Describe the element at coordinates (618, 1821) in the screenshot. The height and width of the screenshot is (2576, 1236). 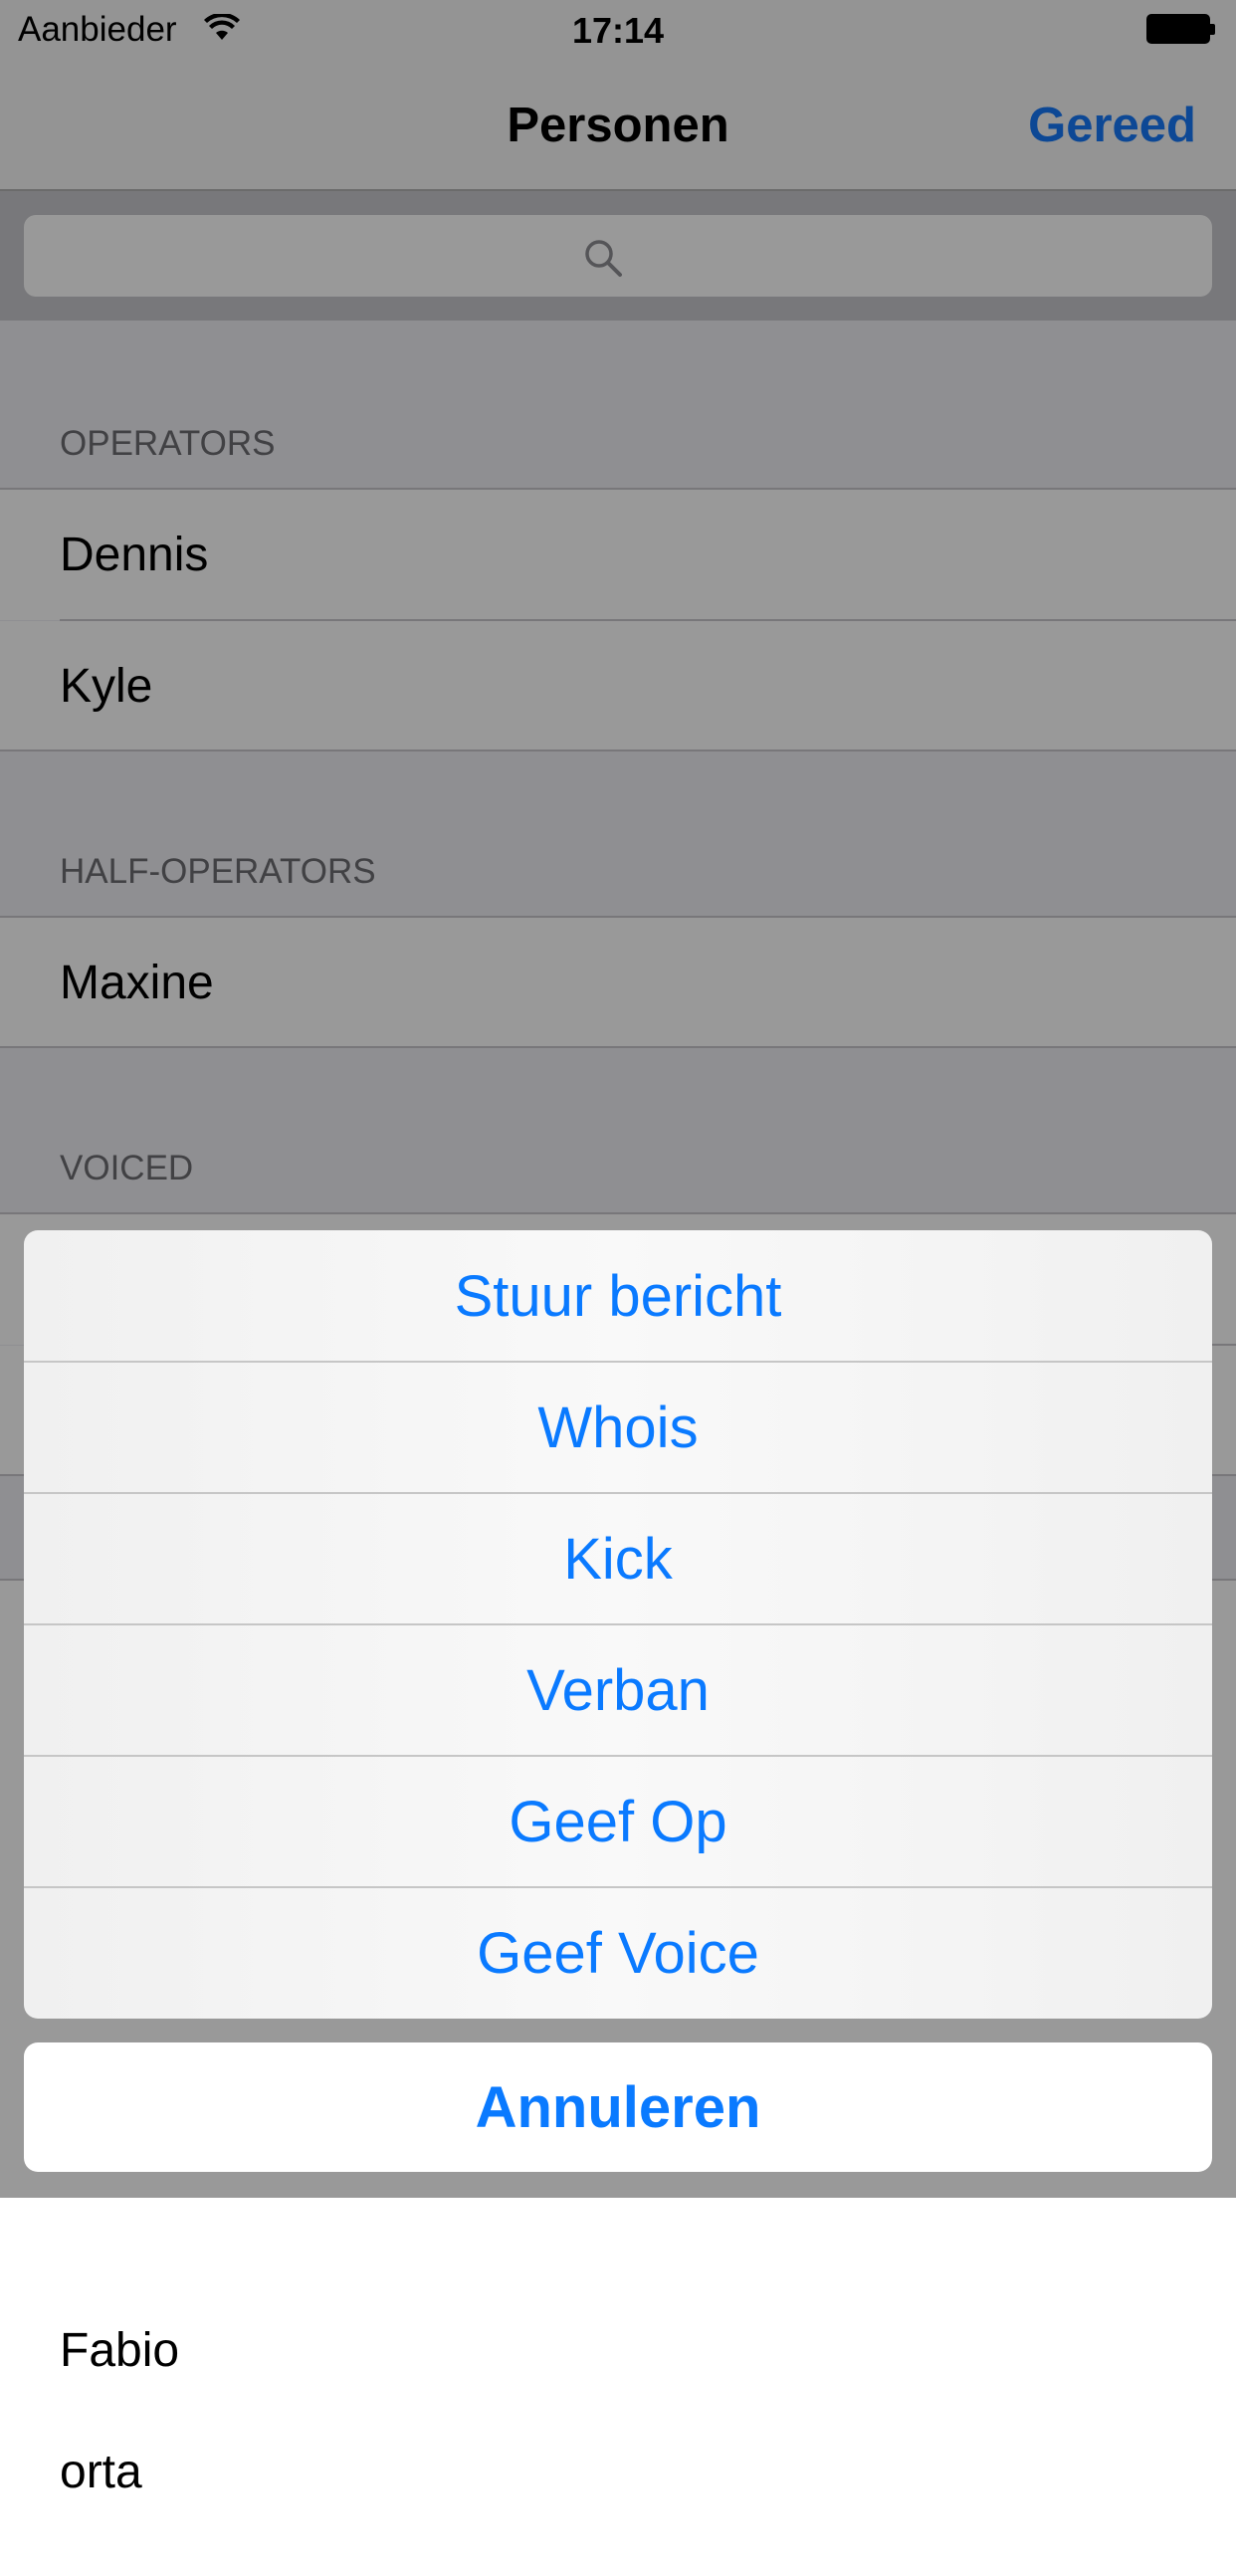
I see `give-op-button: Geef Op` at that location.